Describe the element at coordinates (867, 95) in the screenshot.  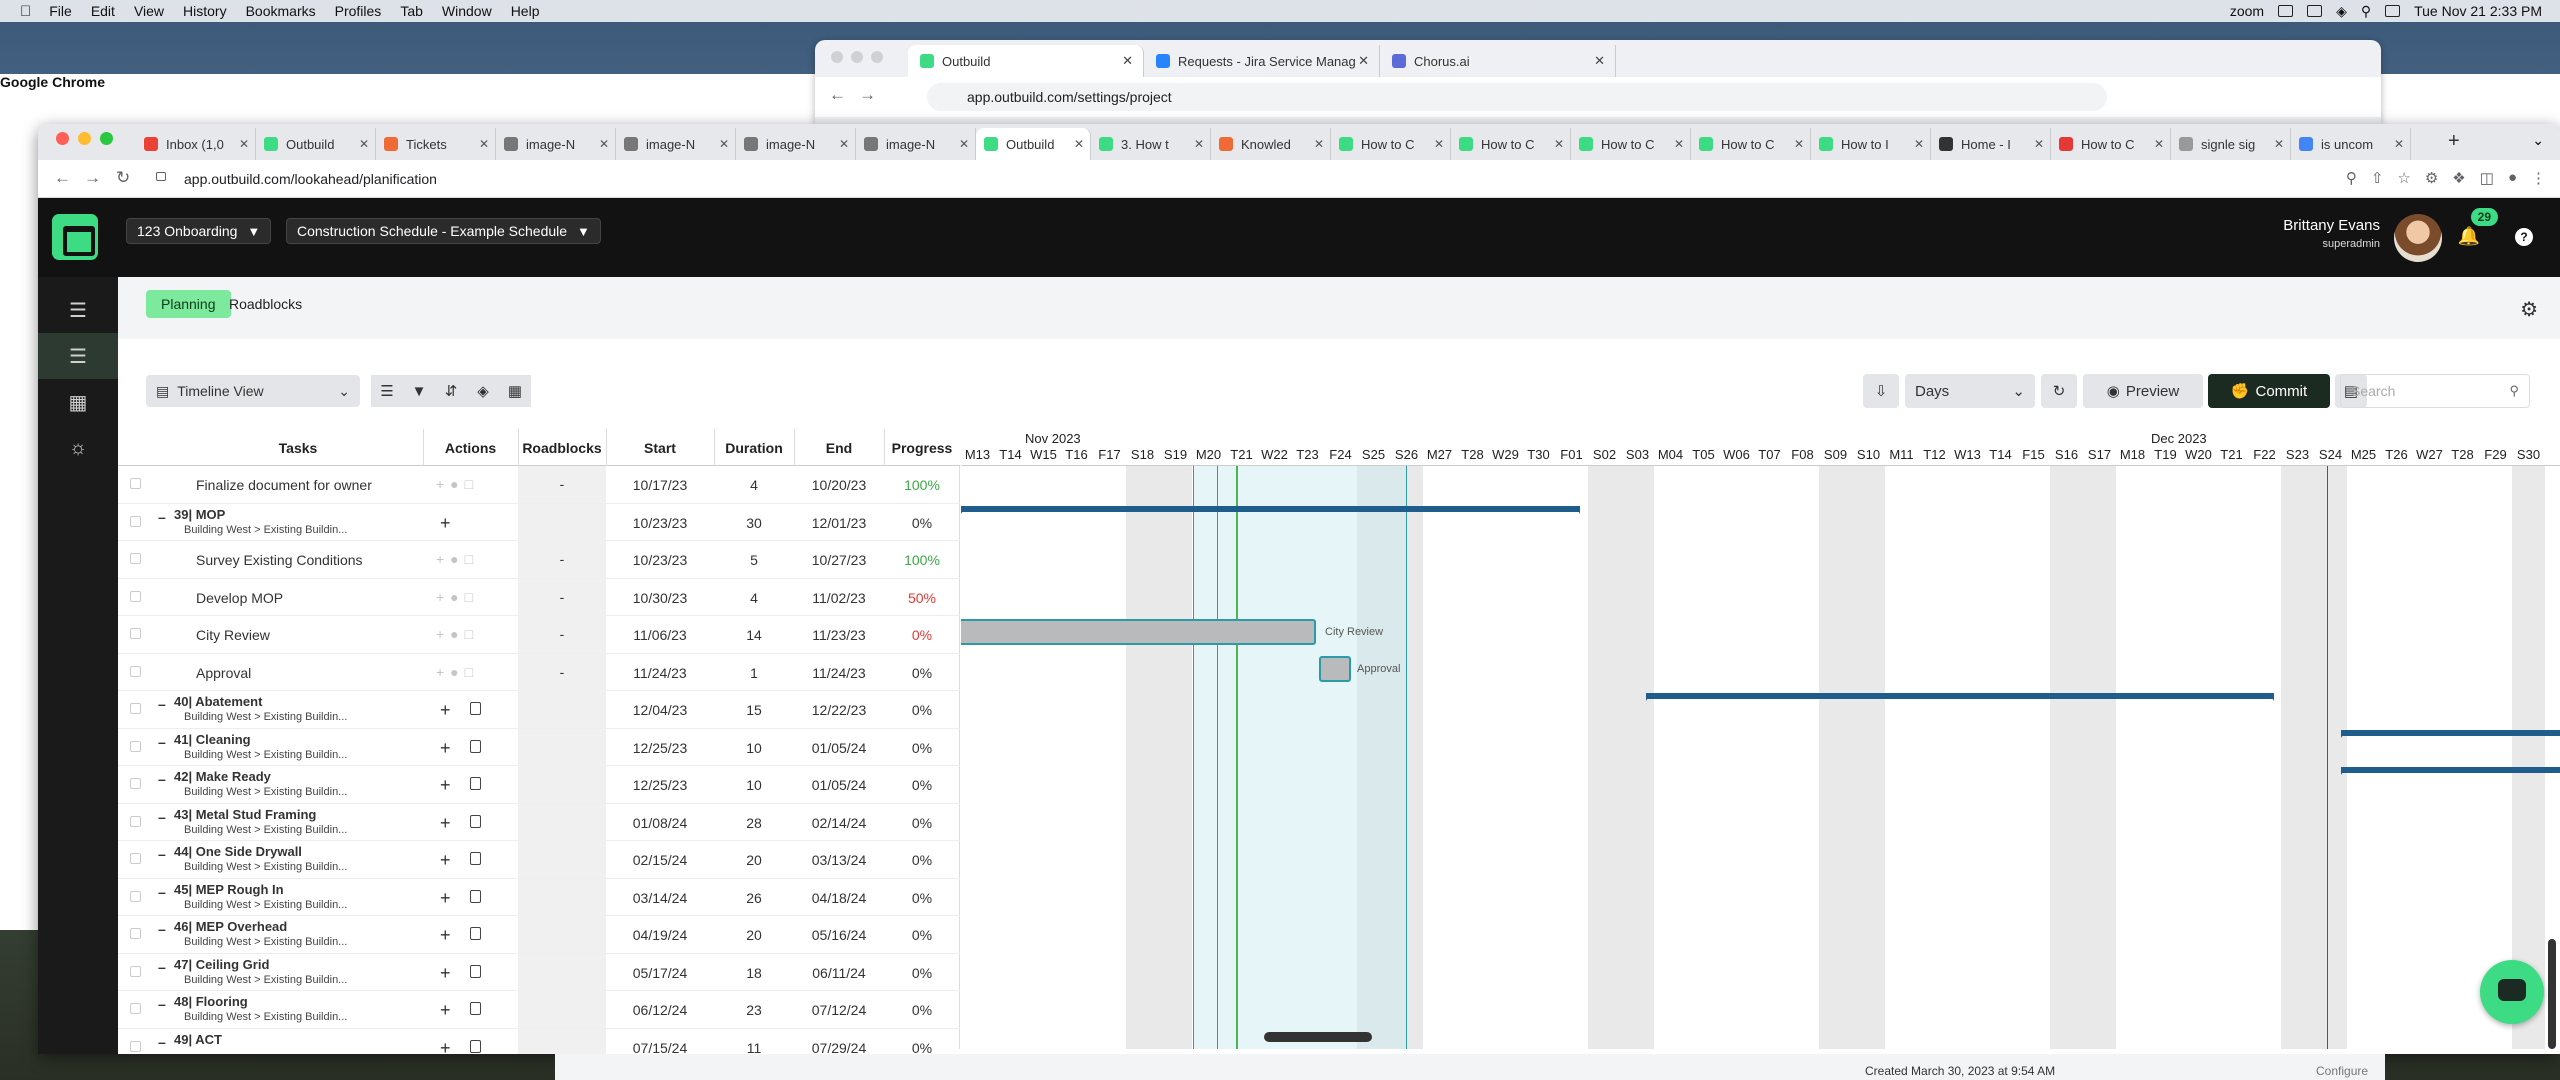
I see `forward-icon: →` at that location.